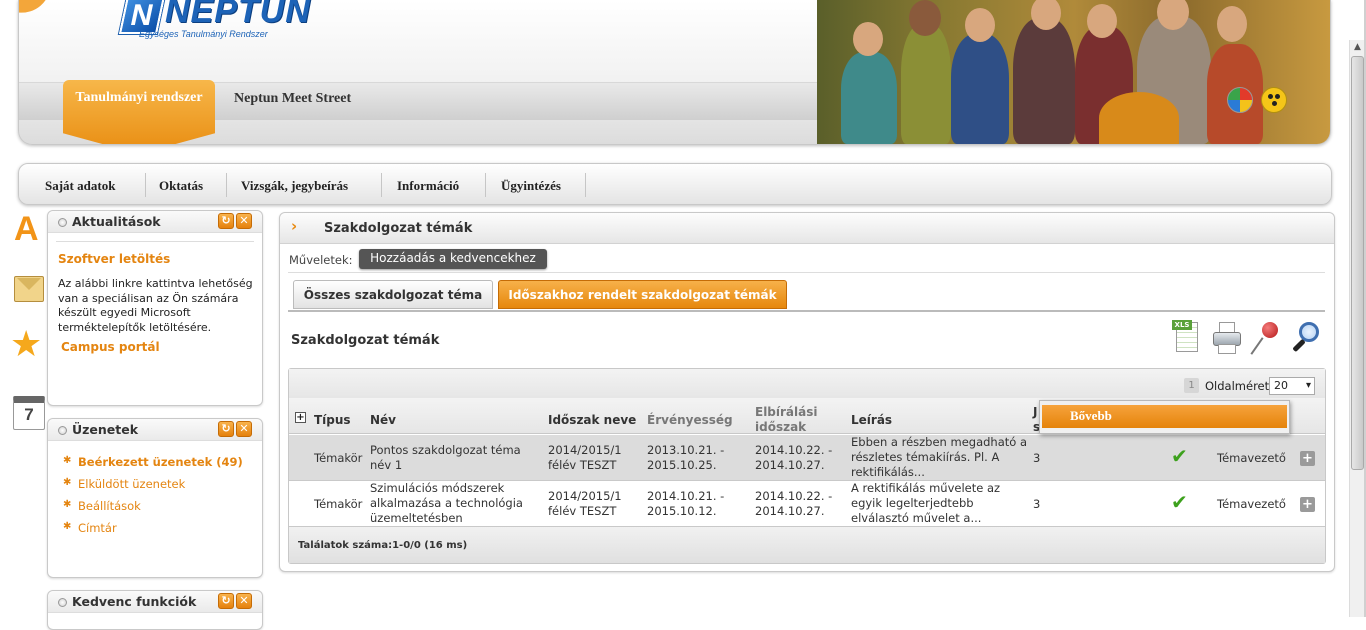 The width and height of the screenshot is (1366, 630). What do you see at coordinates (90, 528) in the screenshot?
I see `directory-link: Címtár` at bounding box center [90, 528].